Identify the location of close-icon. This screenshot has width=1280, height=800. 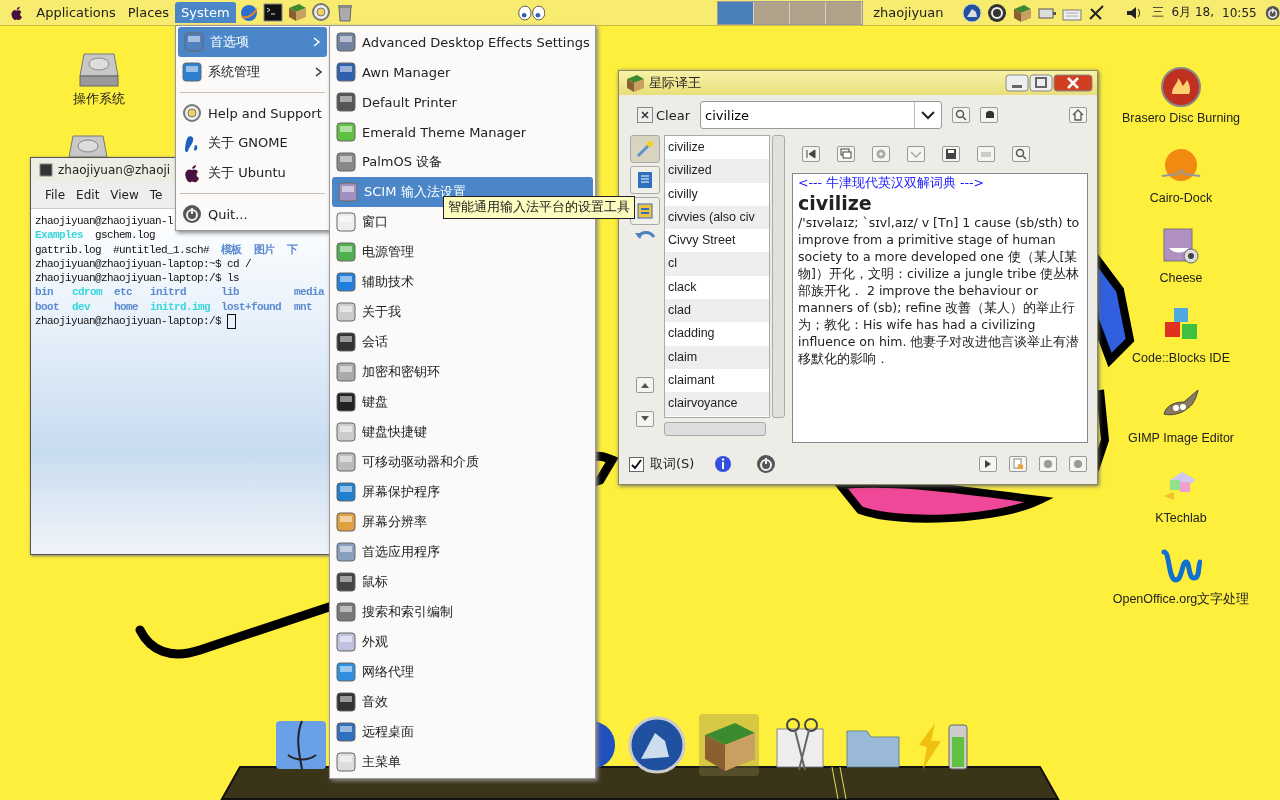
(1073, 83).